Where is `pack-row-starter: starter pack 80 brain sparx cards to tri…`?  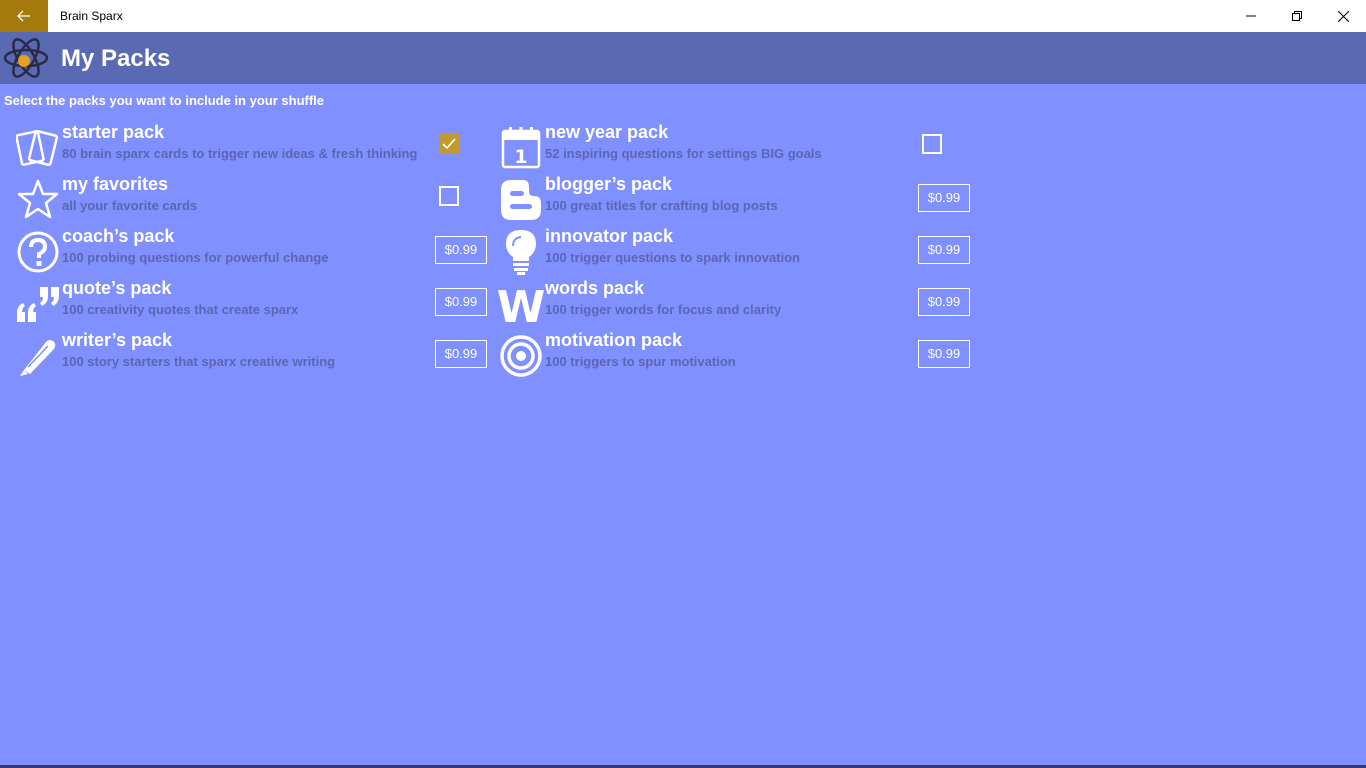
pack-row-starter: starter pack 80 brain sparx cards to tri… is located at coordinates (254, 148).